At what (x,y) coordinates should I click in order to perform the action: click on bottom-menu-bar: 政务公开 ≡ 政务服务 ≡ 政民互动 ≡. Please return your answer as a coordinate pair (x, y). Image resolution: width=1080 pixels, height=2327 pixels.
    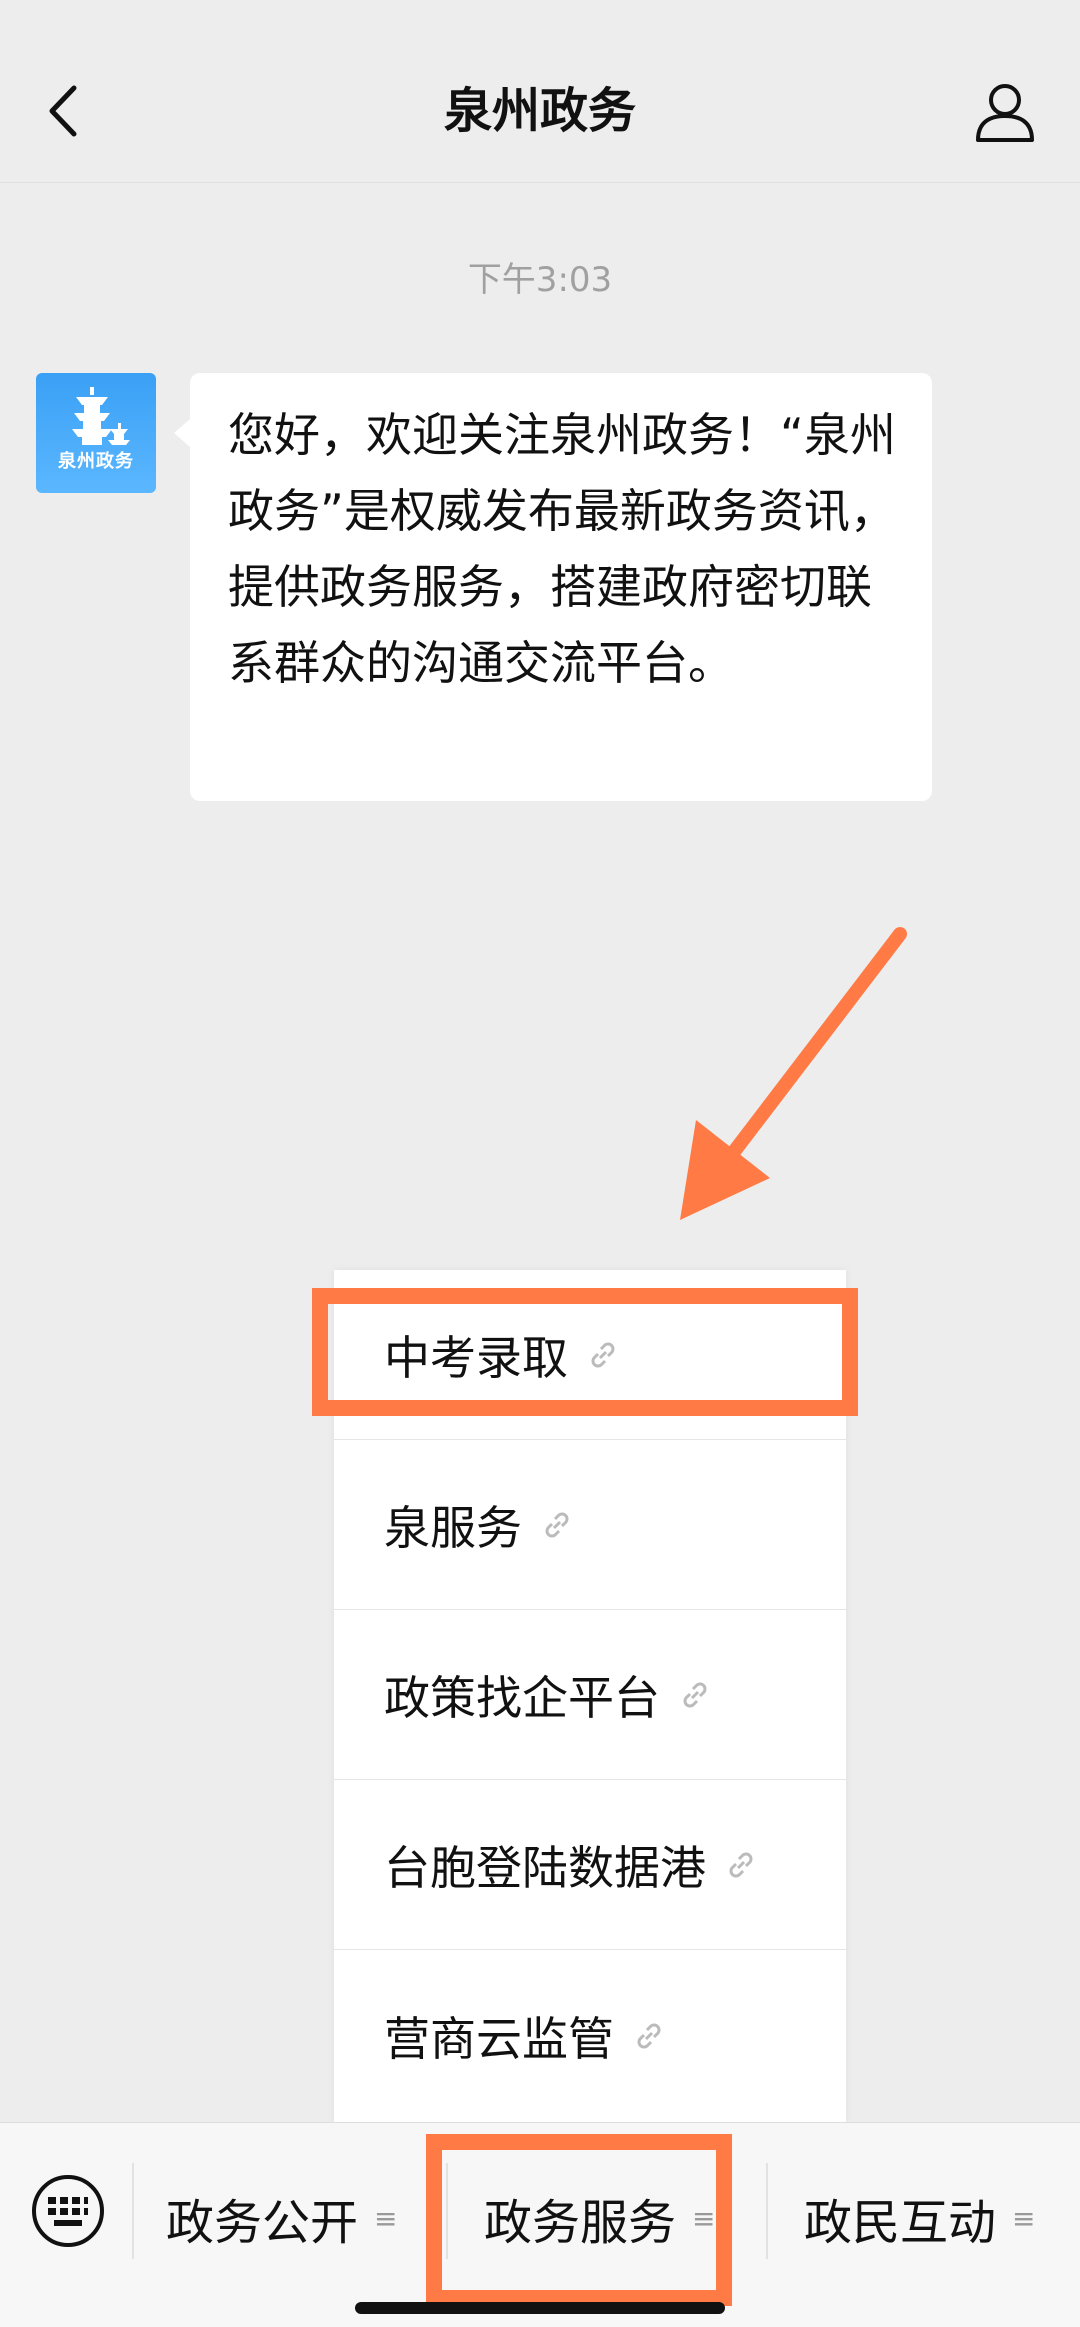
    Looking at the image, I should click on (540, 2224).